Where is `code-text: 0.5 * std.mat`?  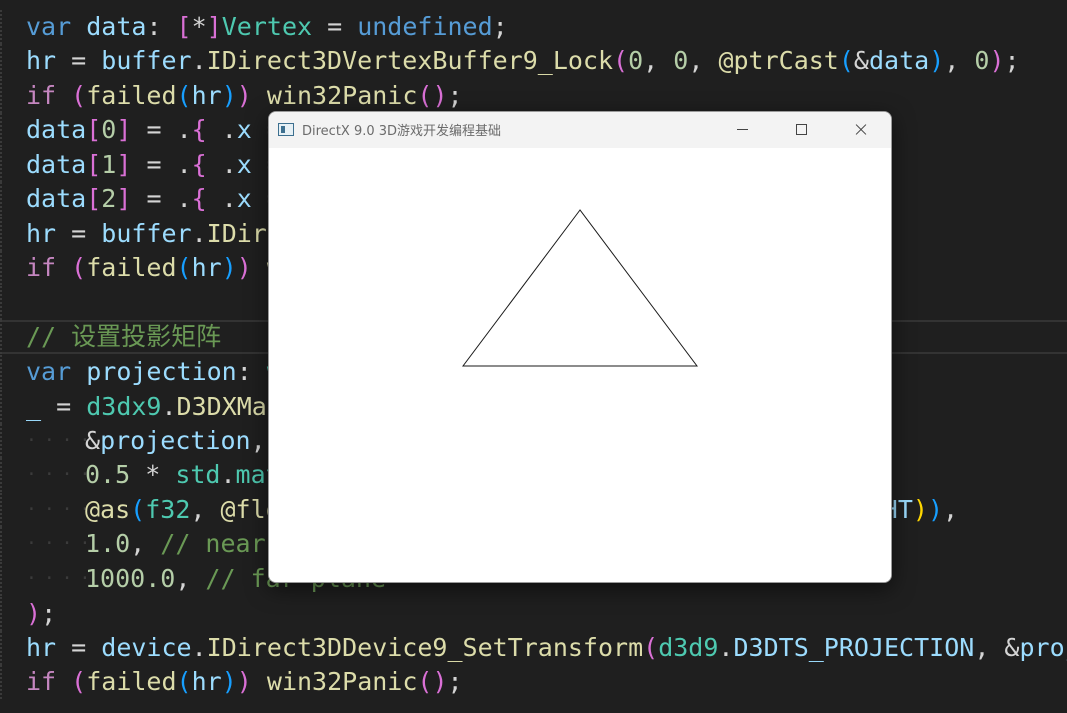 code-text: 0.5 * std.mat is located at coordinates (183, 475).